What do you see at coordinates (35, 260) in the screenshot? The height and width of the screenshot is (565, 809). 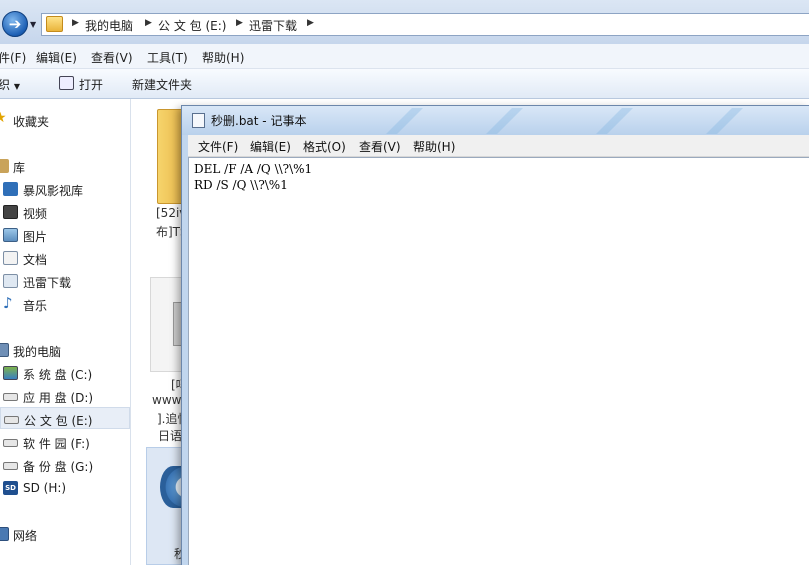 I see `nav-item-label: 文档` at bounding box center [35, 260].